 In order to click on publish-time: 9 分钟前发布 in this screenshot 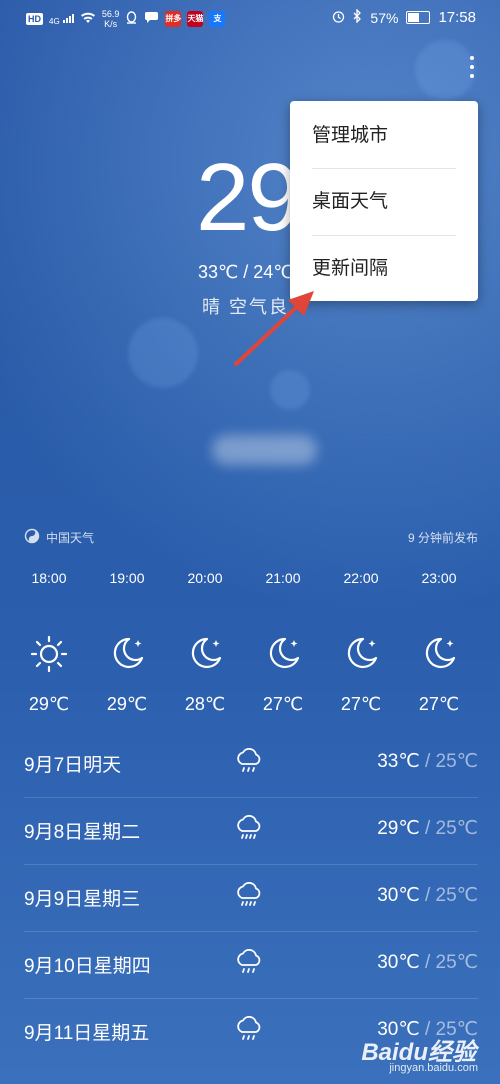, I will do `click(442, 538)`.